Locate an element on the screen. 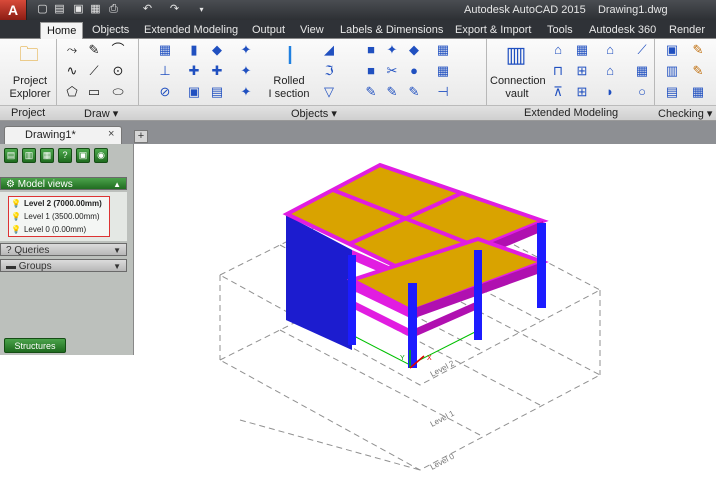  save-icon: ▣ is located at coordinates (78, 9).